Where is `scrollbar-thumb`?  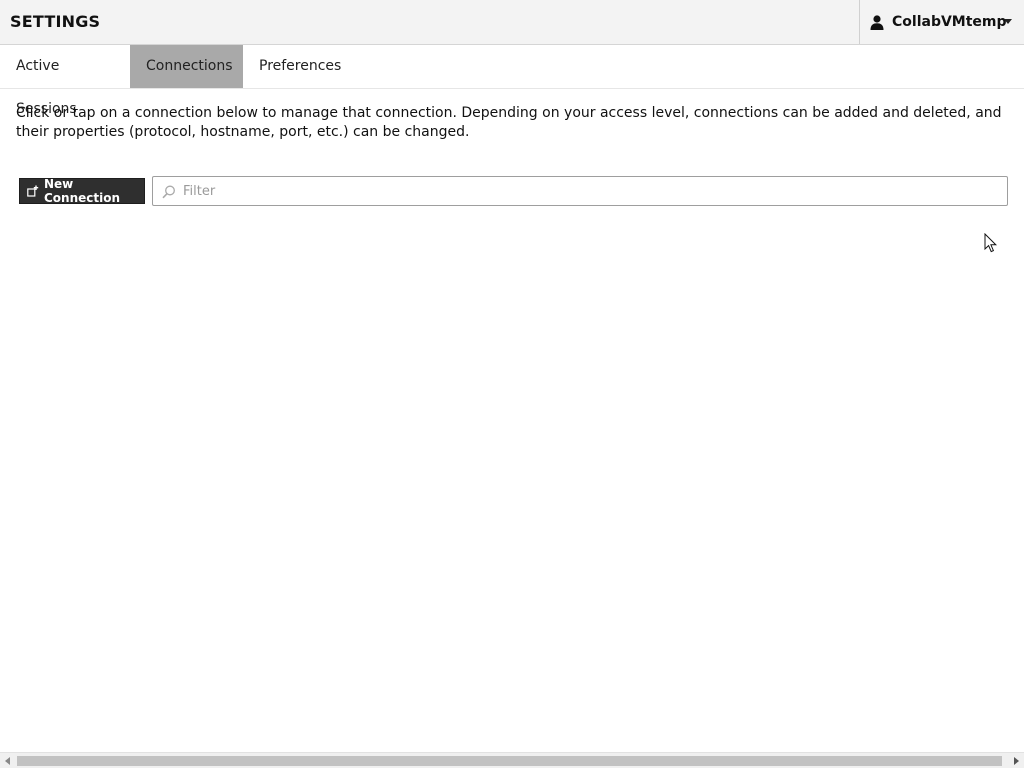 scrollbar-thumb is located at coordinates (509, 761).